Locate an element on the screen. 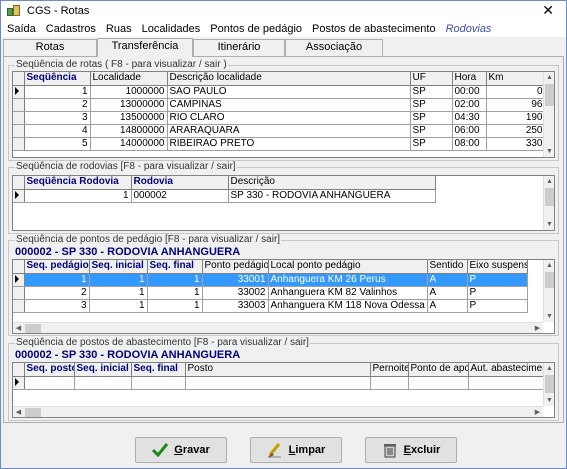 This screenshot has width=567, height=469. table-row-selected: 1 1 1 33001 Anhanguera KM 26 Perus A P is located at coordinates (270, 280).